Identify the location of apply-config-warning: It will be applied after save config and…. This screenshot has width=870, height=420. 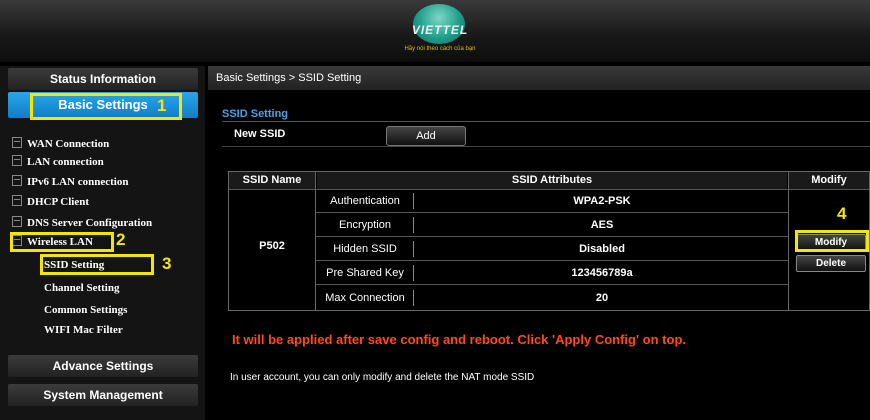
(459, 339).